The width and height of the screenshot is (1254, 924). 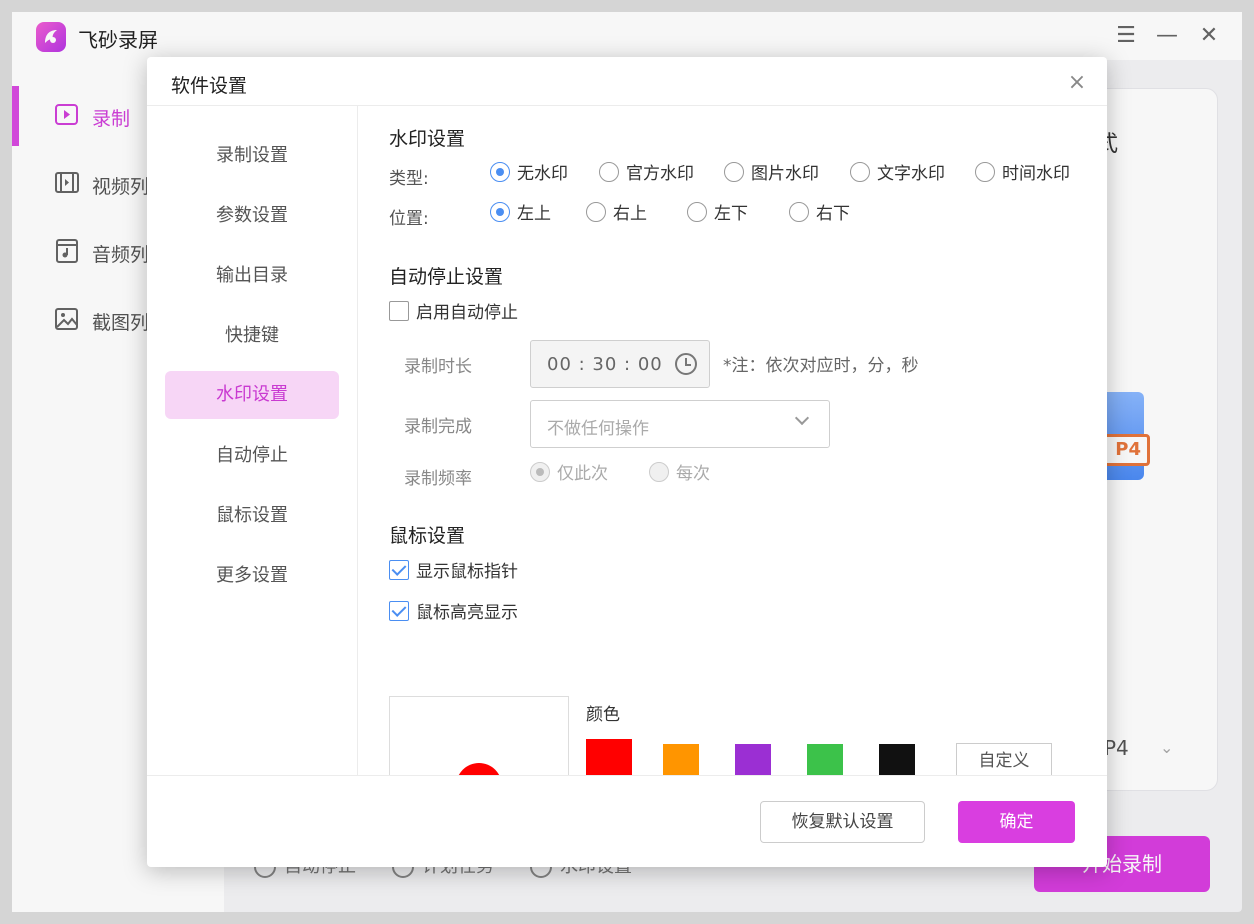 What do you see at coordinates (438, 427) in the screenshot?
I see `complete-label: 录制完成` at bounding box center [438, 427].